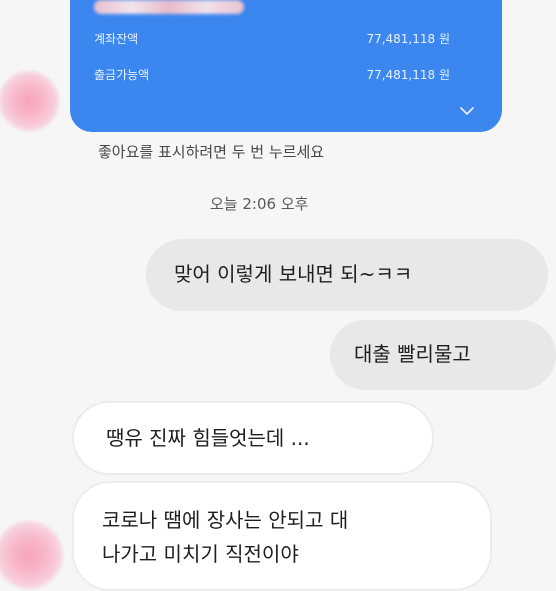 Image resolution: width=556 pixels, height=591 pixels. I want to click on message-line: 나가고 미치기 직전이야, so click(200, 554).